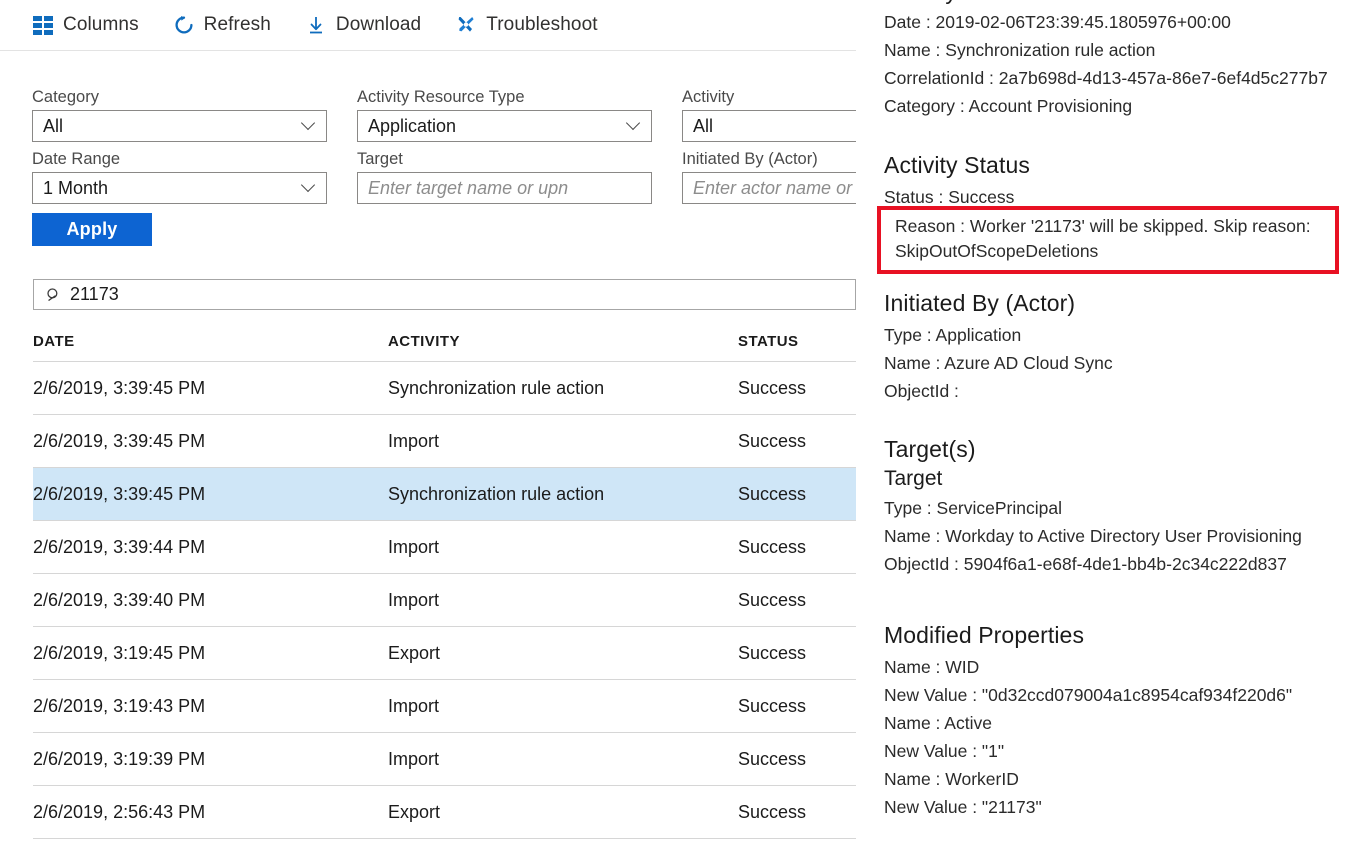 The image size is (1356, 842). I want to click on cell-activity: Export, so click(414, 811).